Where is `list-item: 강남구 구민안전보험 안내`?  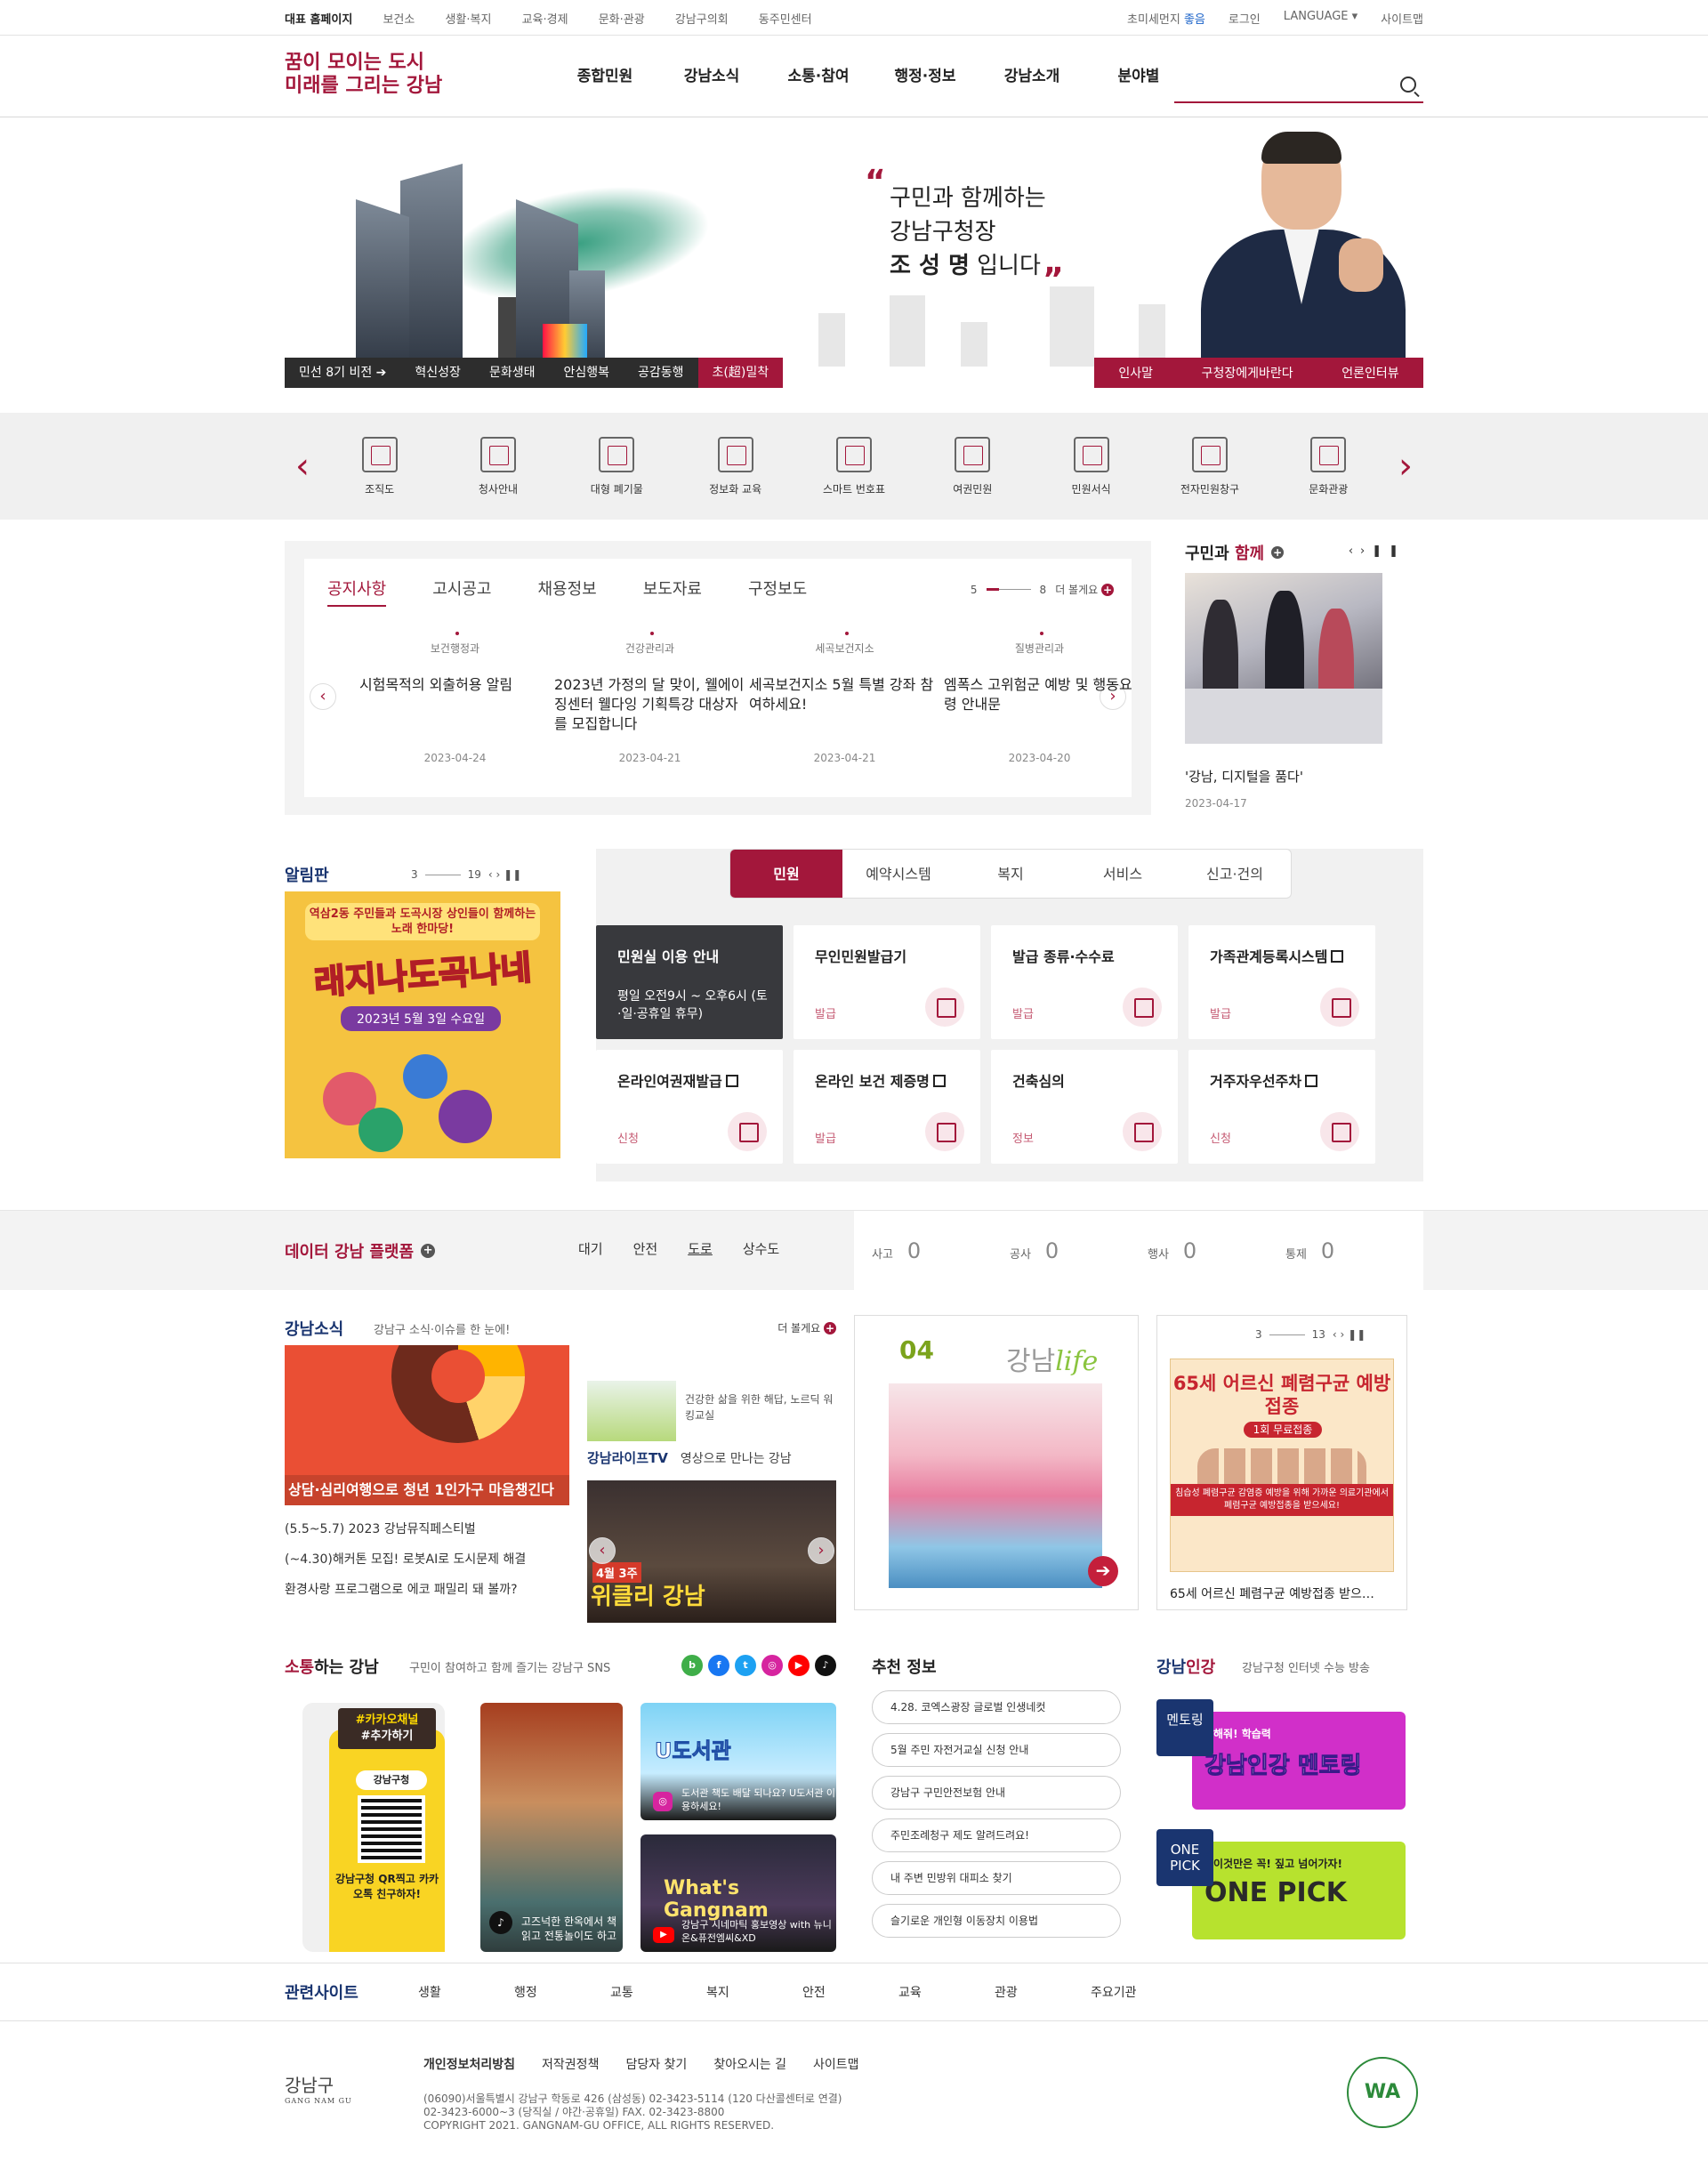 list-item: 강남구 구민안전보험 안내 is located at coordinates (996, 1793).